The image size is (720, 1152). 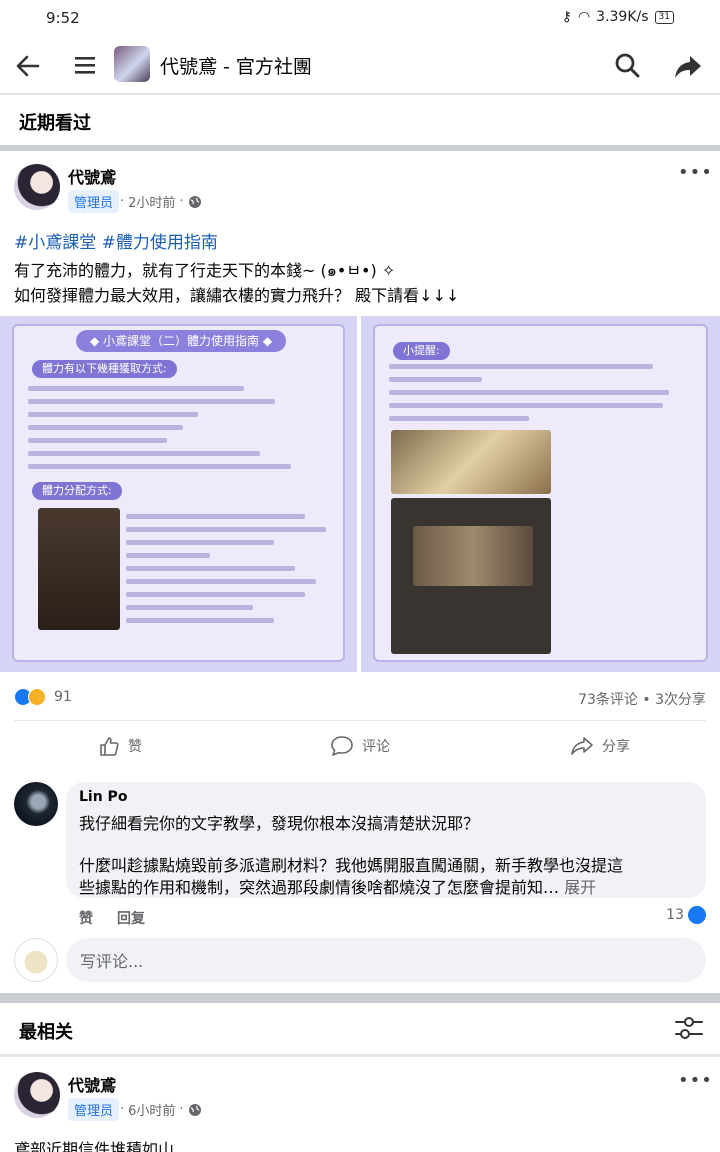 What do you see at coordinates (63, 18) in the screenshot?
I see `status-time: 9:52` at bounding box center [63, 18].